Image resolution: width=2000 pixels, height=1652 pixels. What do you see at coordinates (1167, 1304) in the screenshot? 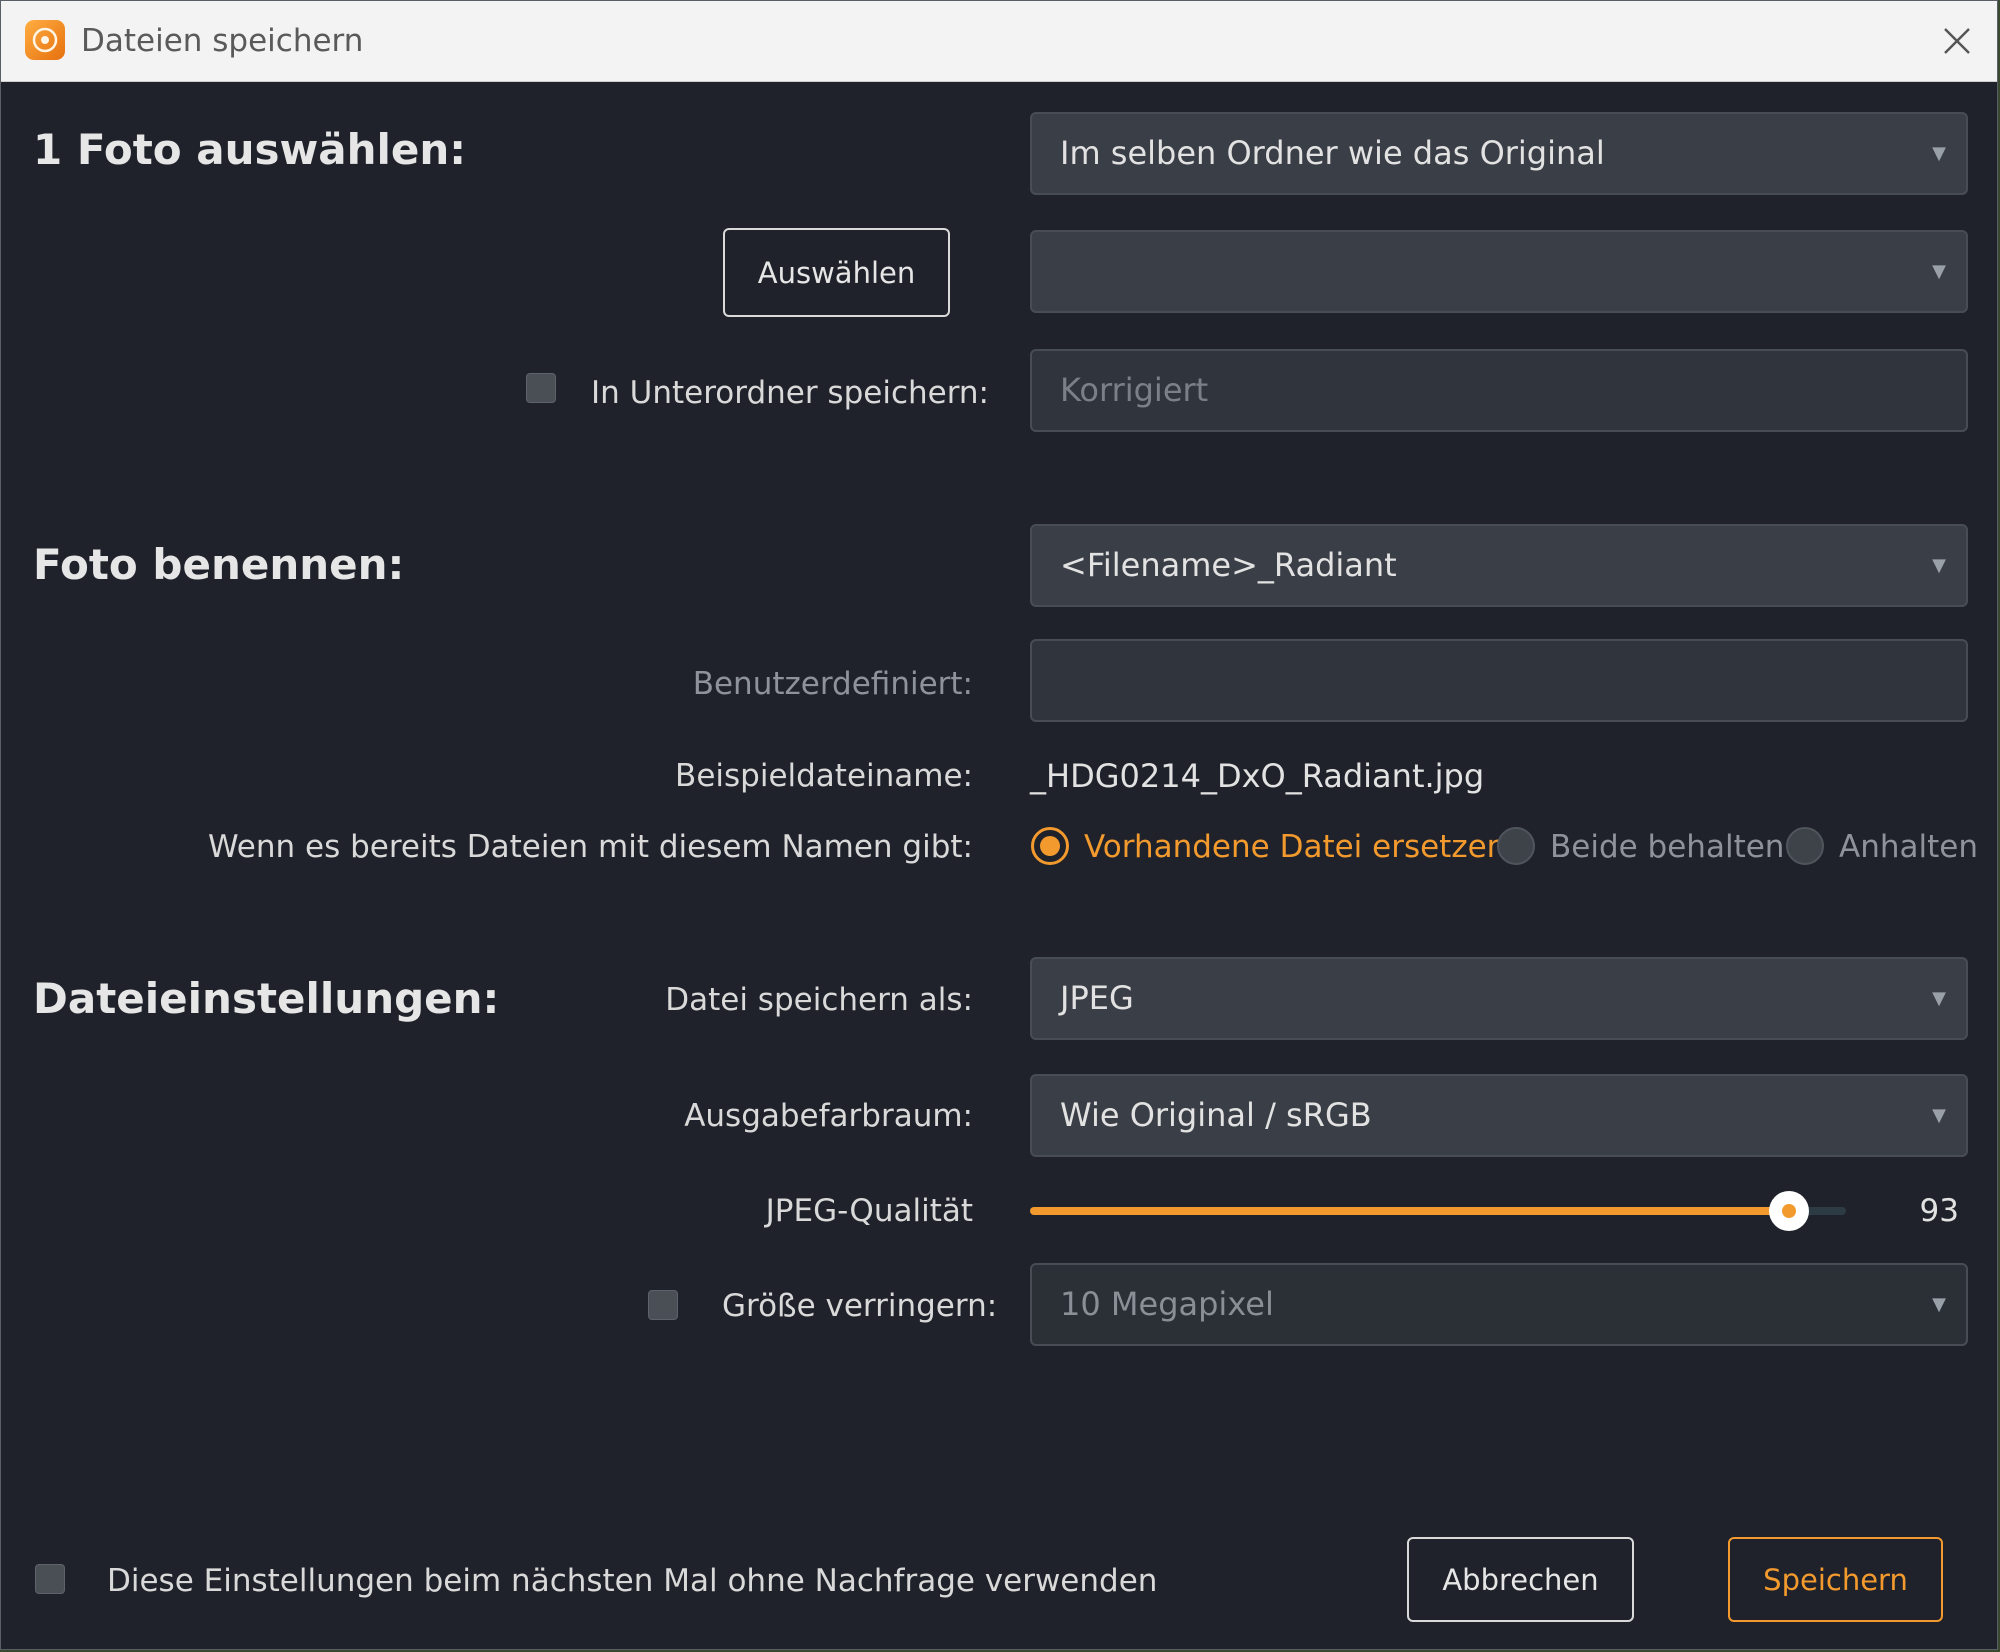
I see `resize-value: 10 Megapixel` at bounding box center [1167, 1304].